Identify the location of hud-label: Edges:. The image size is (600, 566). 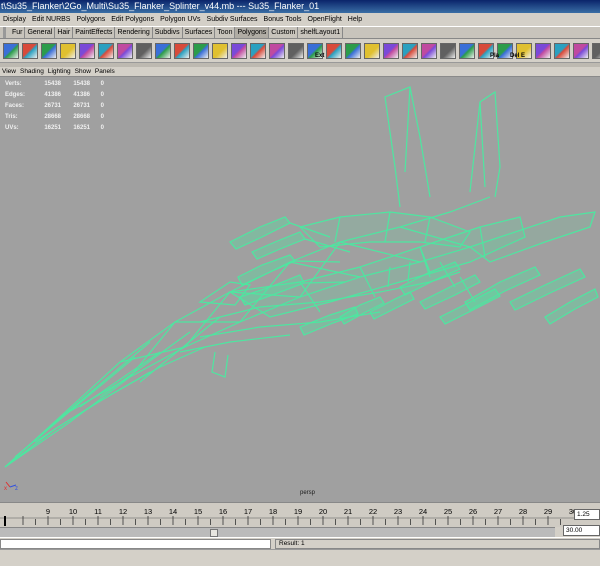
(15, 95).